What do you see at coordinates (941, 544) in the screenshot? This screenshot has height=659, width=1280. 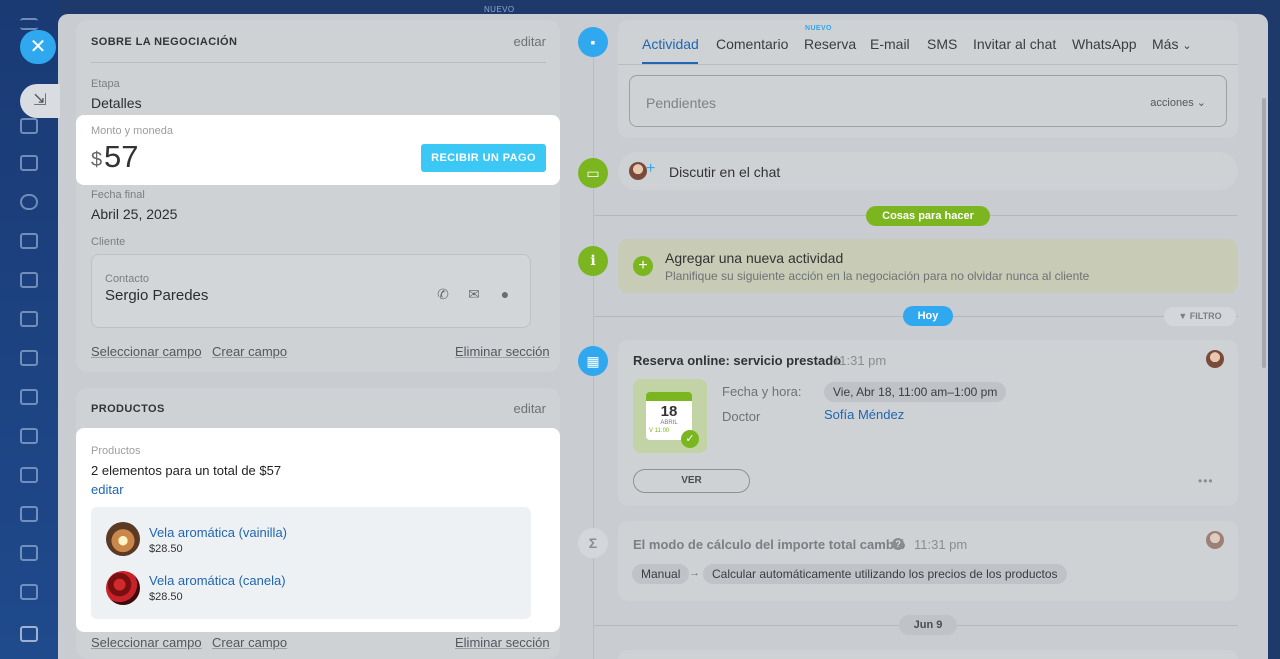 I see `calc-time: 11:31 pm` at bounding box center [941, 544].